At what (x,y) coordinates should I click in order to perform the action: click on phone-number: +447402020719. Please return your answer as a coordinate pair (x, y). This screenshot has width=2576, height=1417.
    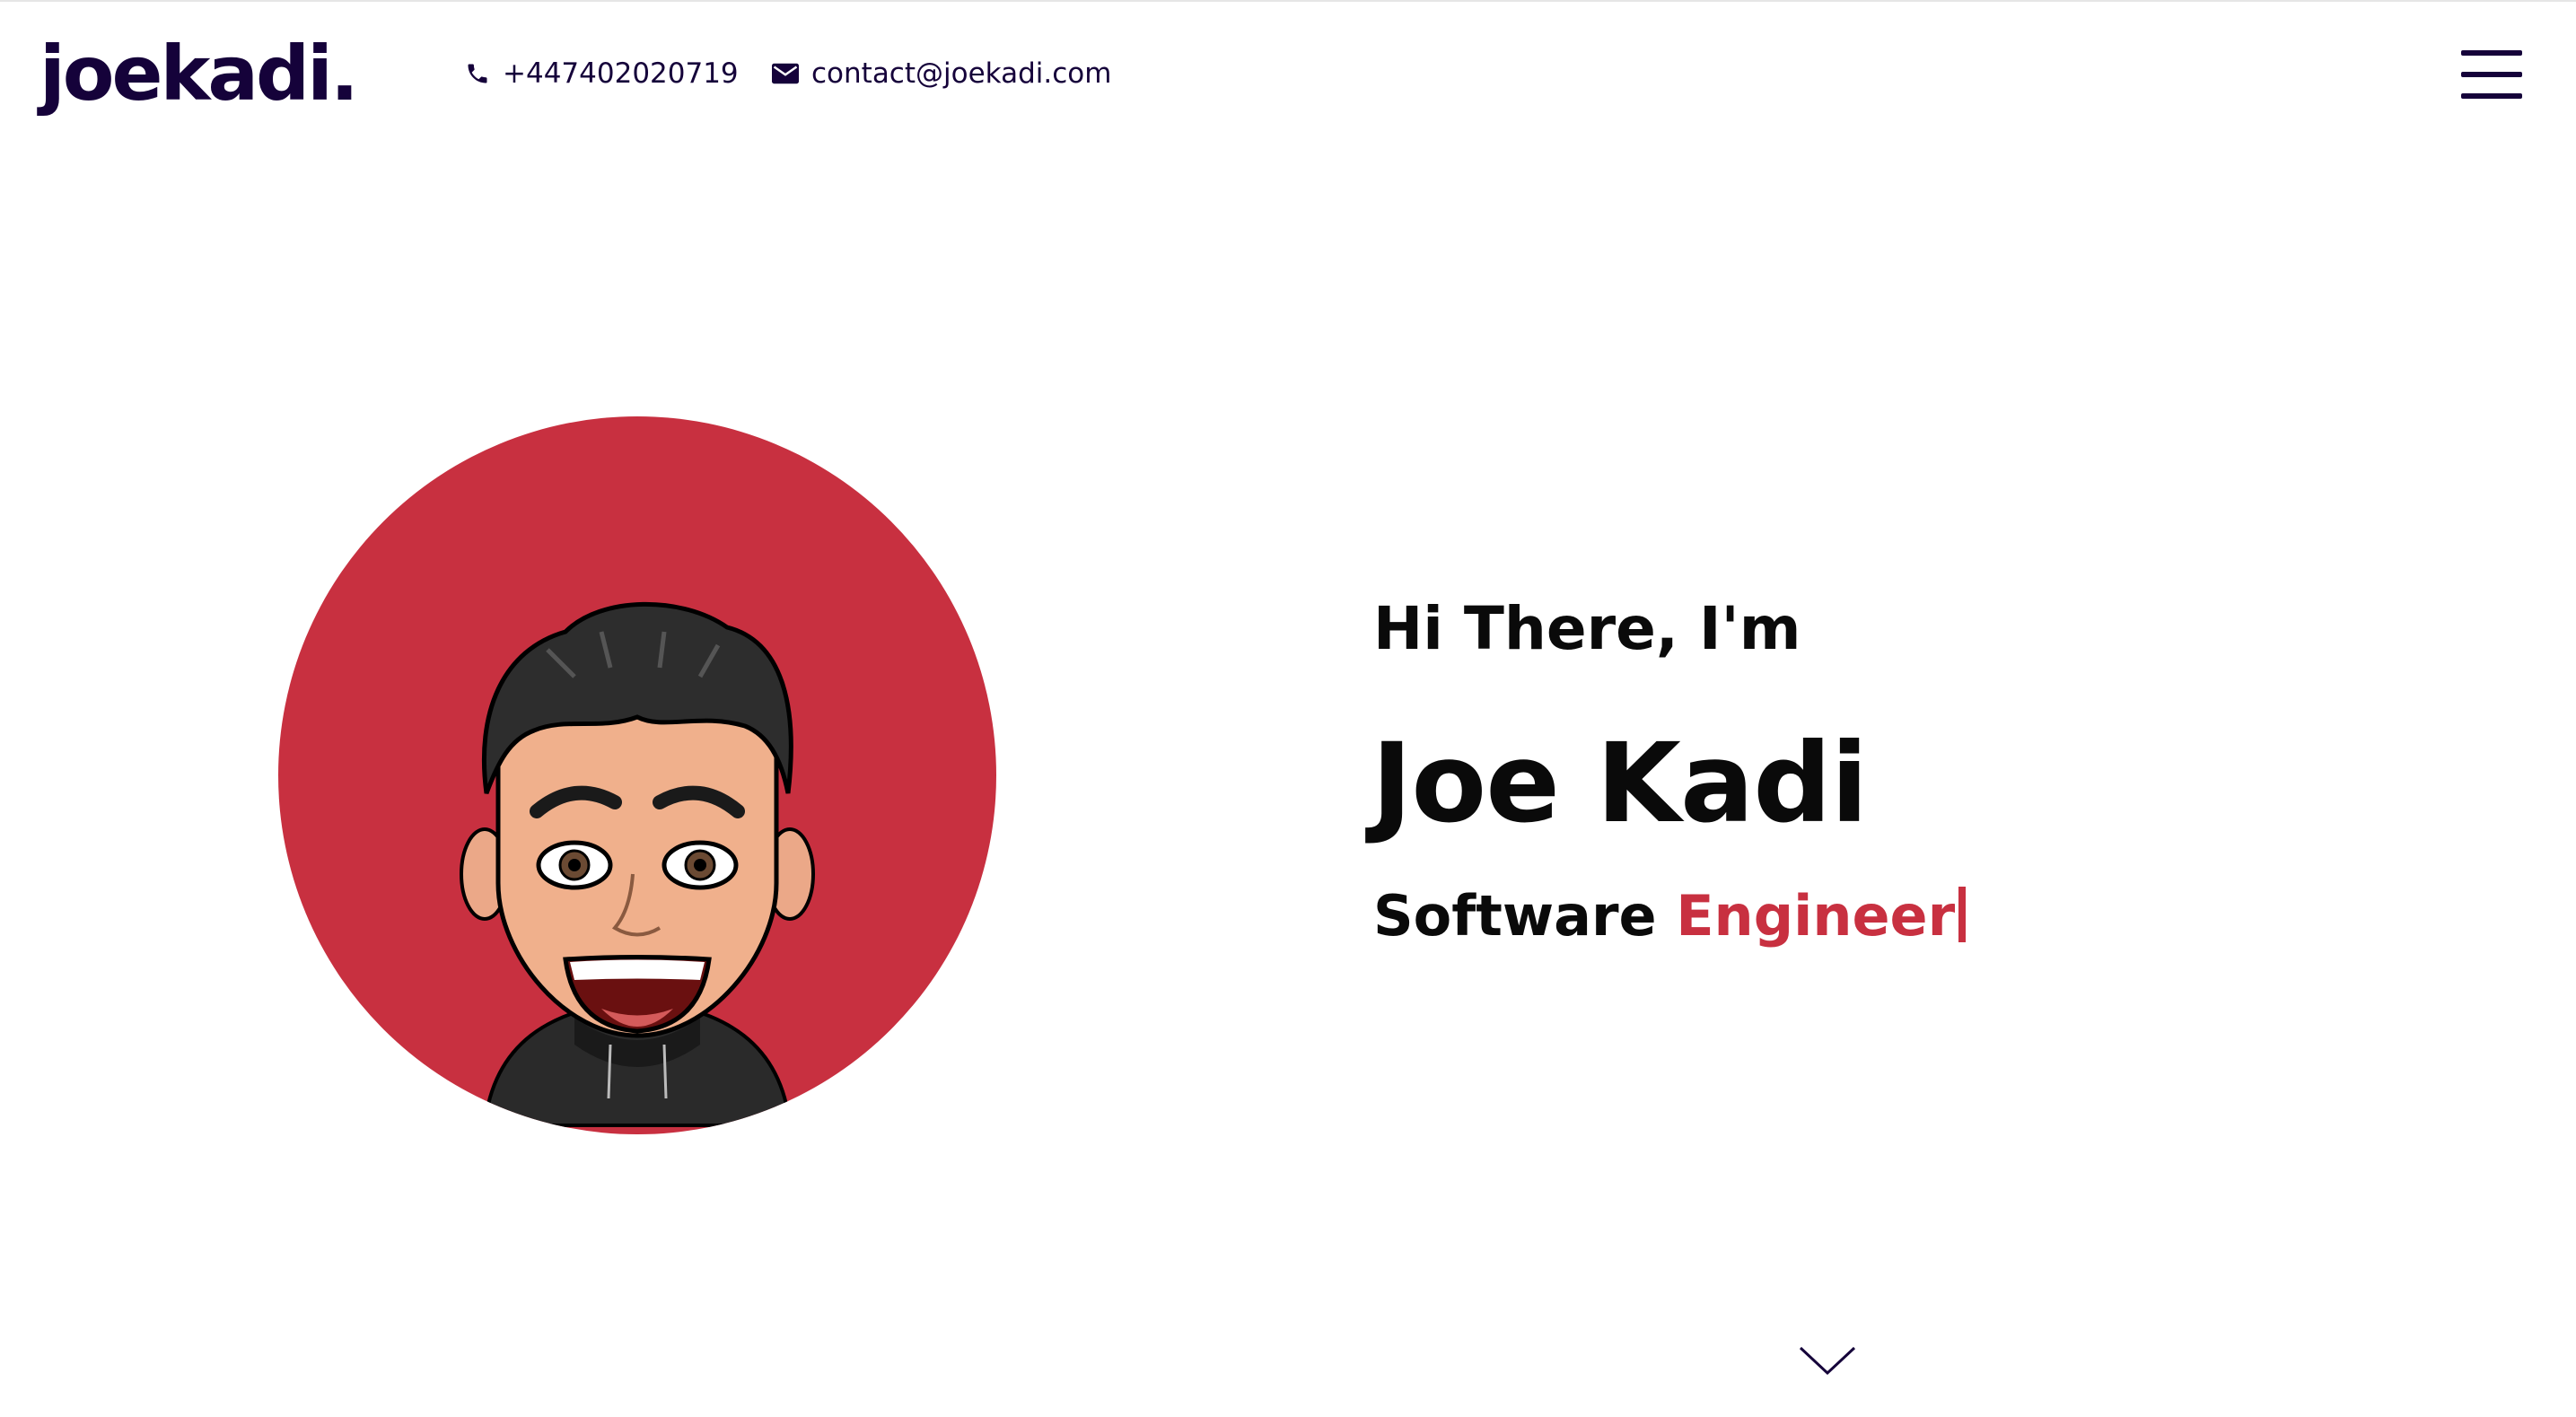
    Looking at the image, I should click on (621, 73).